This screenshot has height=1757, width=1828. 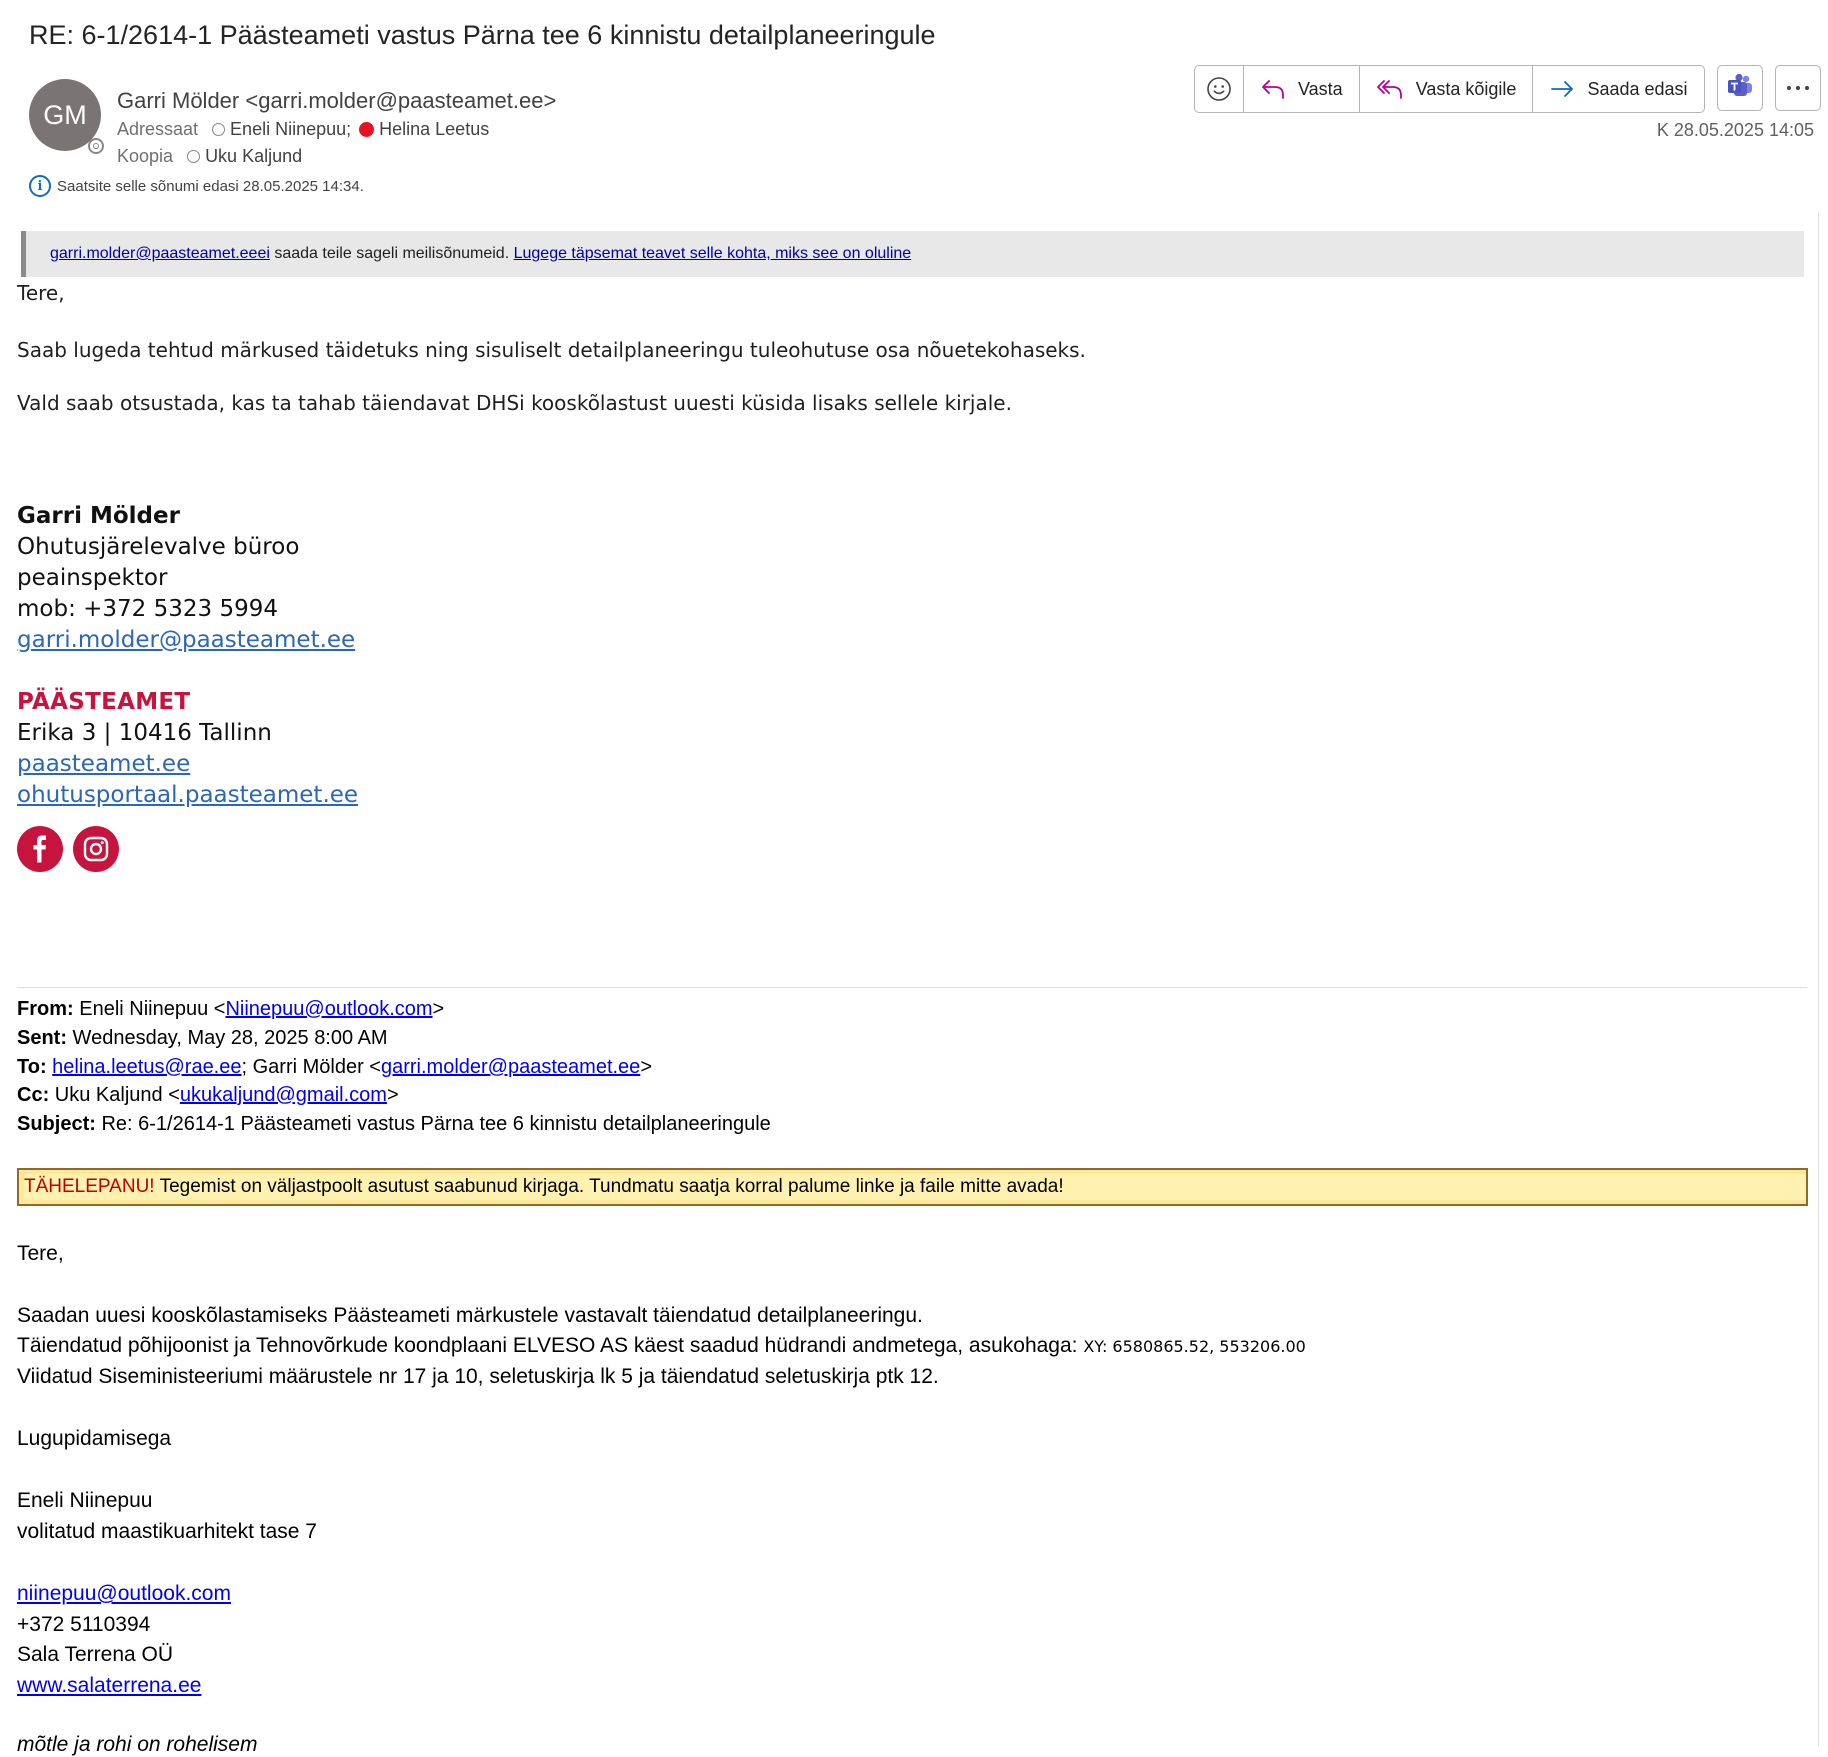 I want to click on from-name: Eneli Niinepuu <, so click(x=149, y=1009).